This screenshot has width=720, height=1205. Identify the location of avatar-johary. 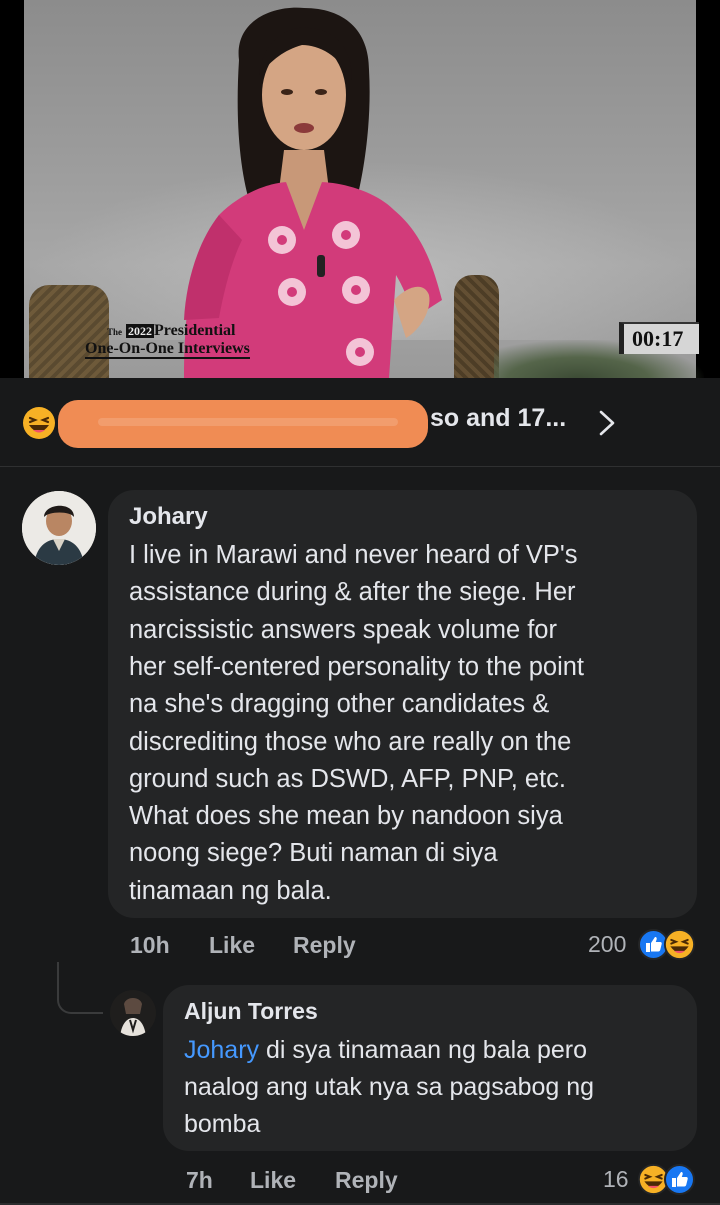
(59, 528).